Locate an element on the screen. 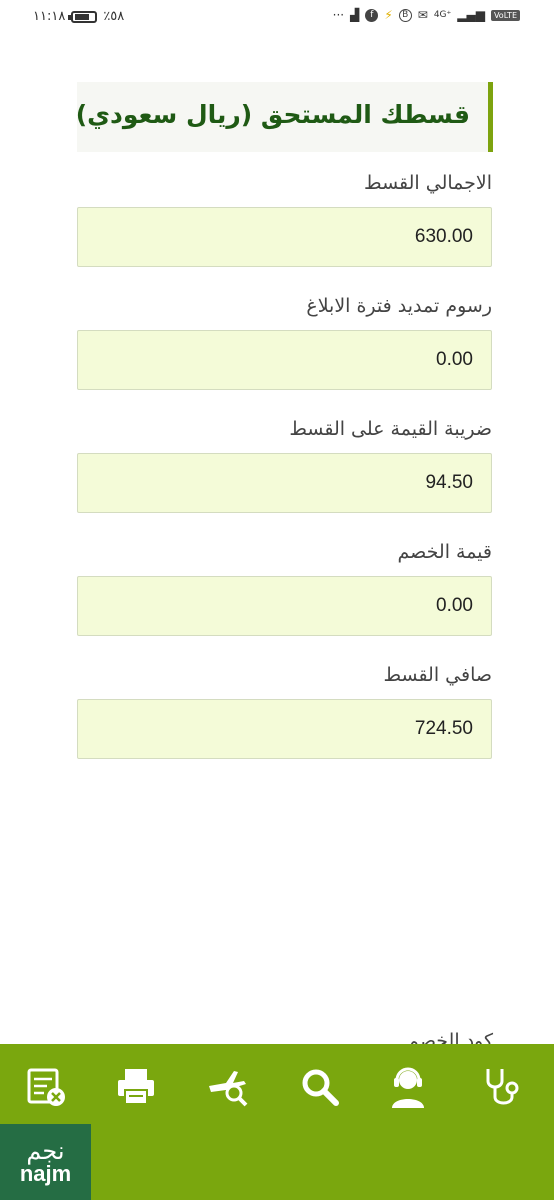 The width and height of the screenshot is (554, 1200). total-premium-label: الاجمالي القسط is located at coordinates (428, 183).